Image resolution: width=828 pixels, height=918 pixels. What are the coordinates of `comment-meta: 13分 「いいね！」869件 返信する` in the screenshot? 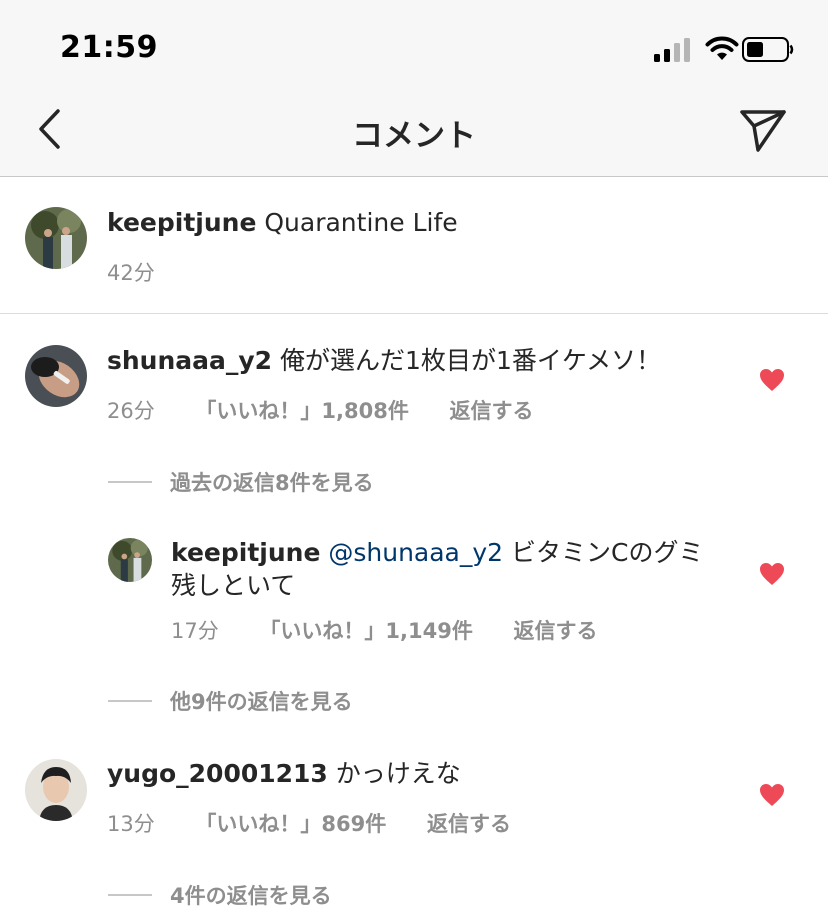 It's located at (326, 823).